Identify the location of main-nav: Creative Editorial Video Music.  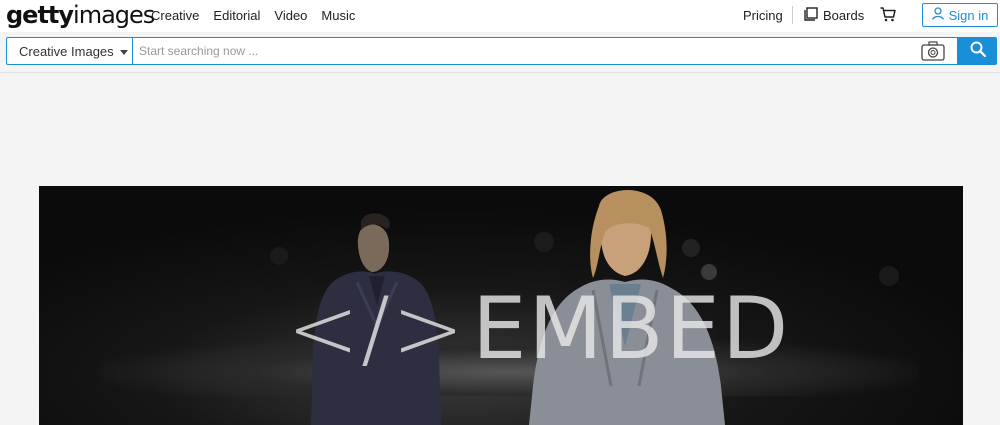
(253, 15).